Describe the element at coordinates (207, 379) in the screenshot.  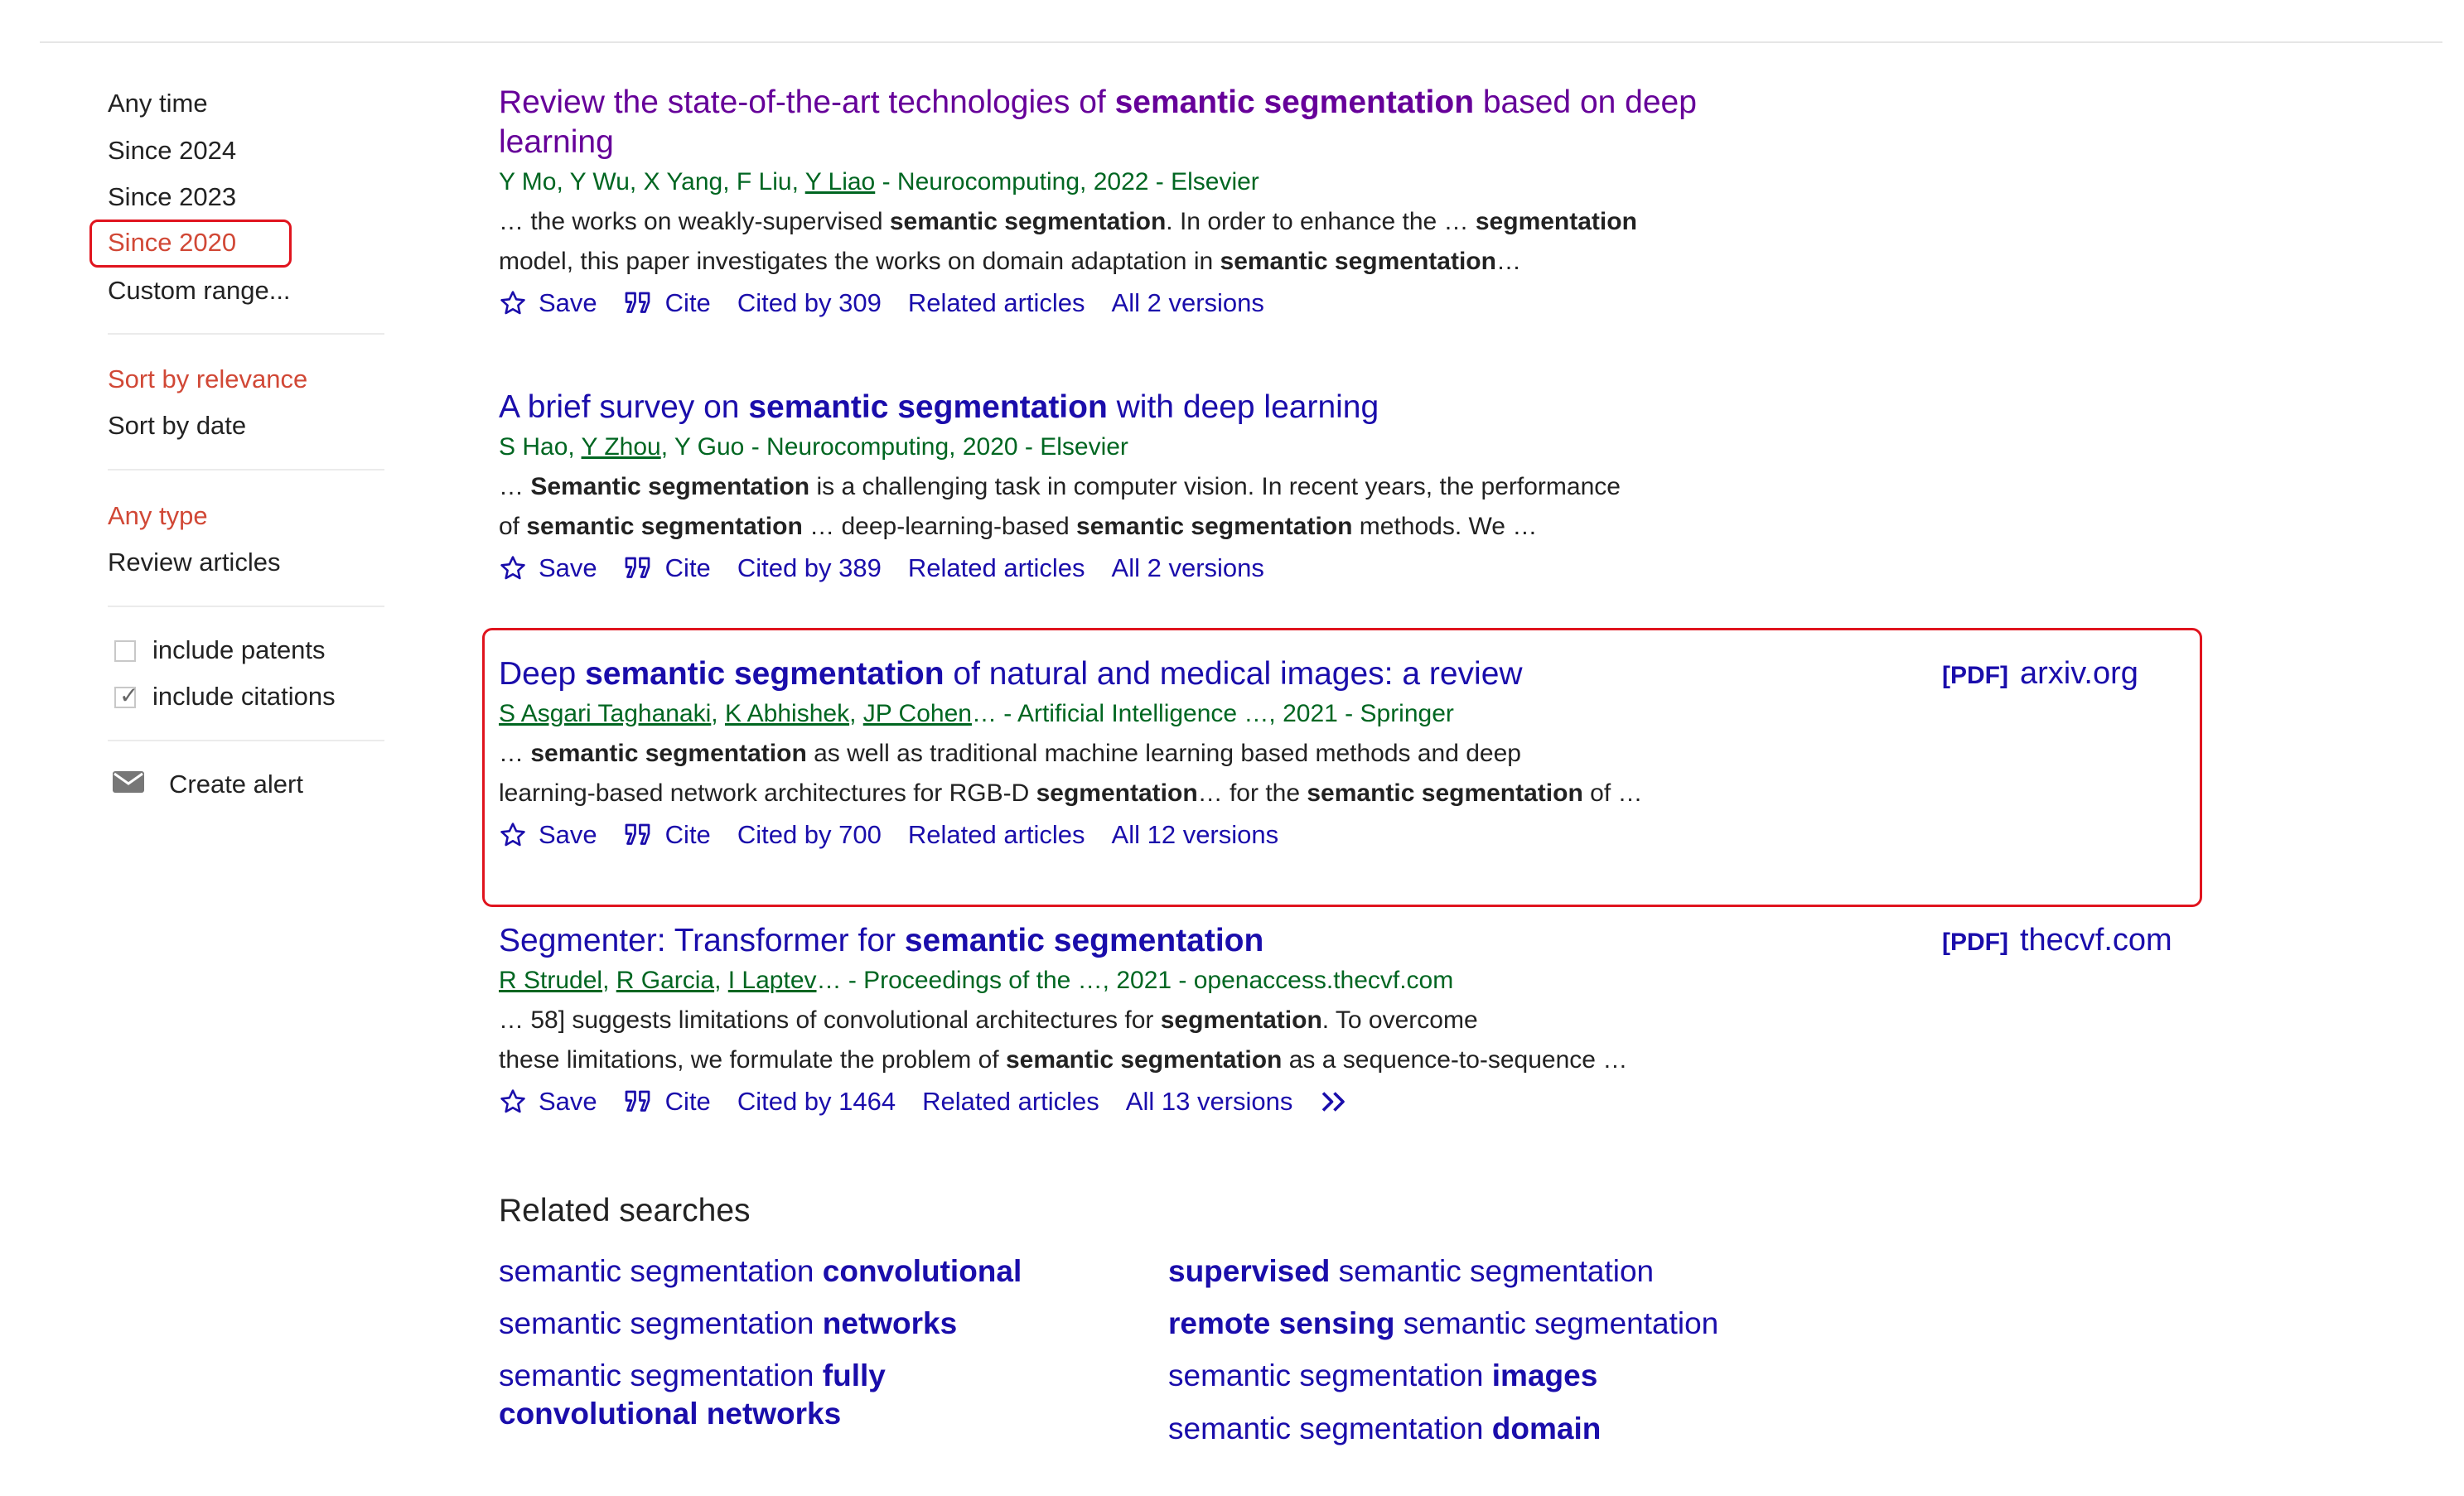
I see `sort-by-relevance: Sort by relevance` at that location.